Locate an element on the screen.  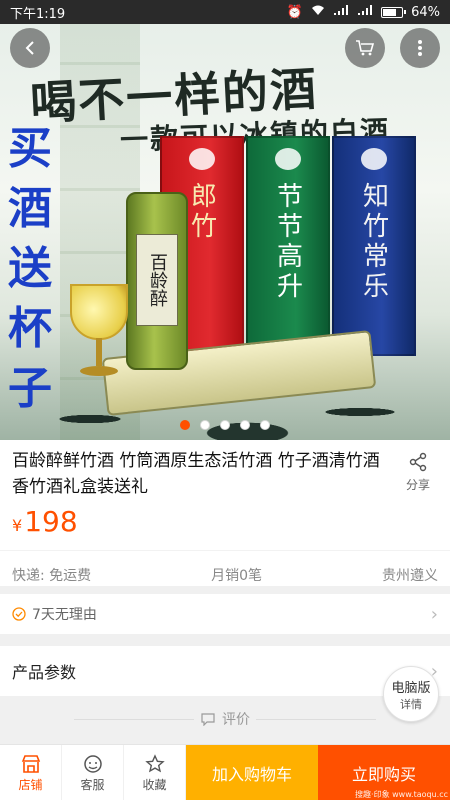
store-icon is located at coordinates (31, 764).